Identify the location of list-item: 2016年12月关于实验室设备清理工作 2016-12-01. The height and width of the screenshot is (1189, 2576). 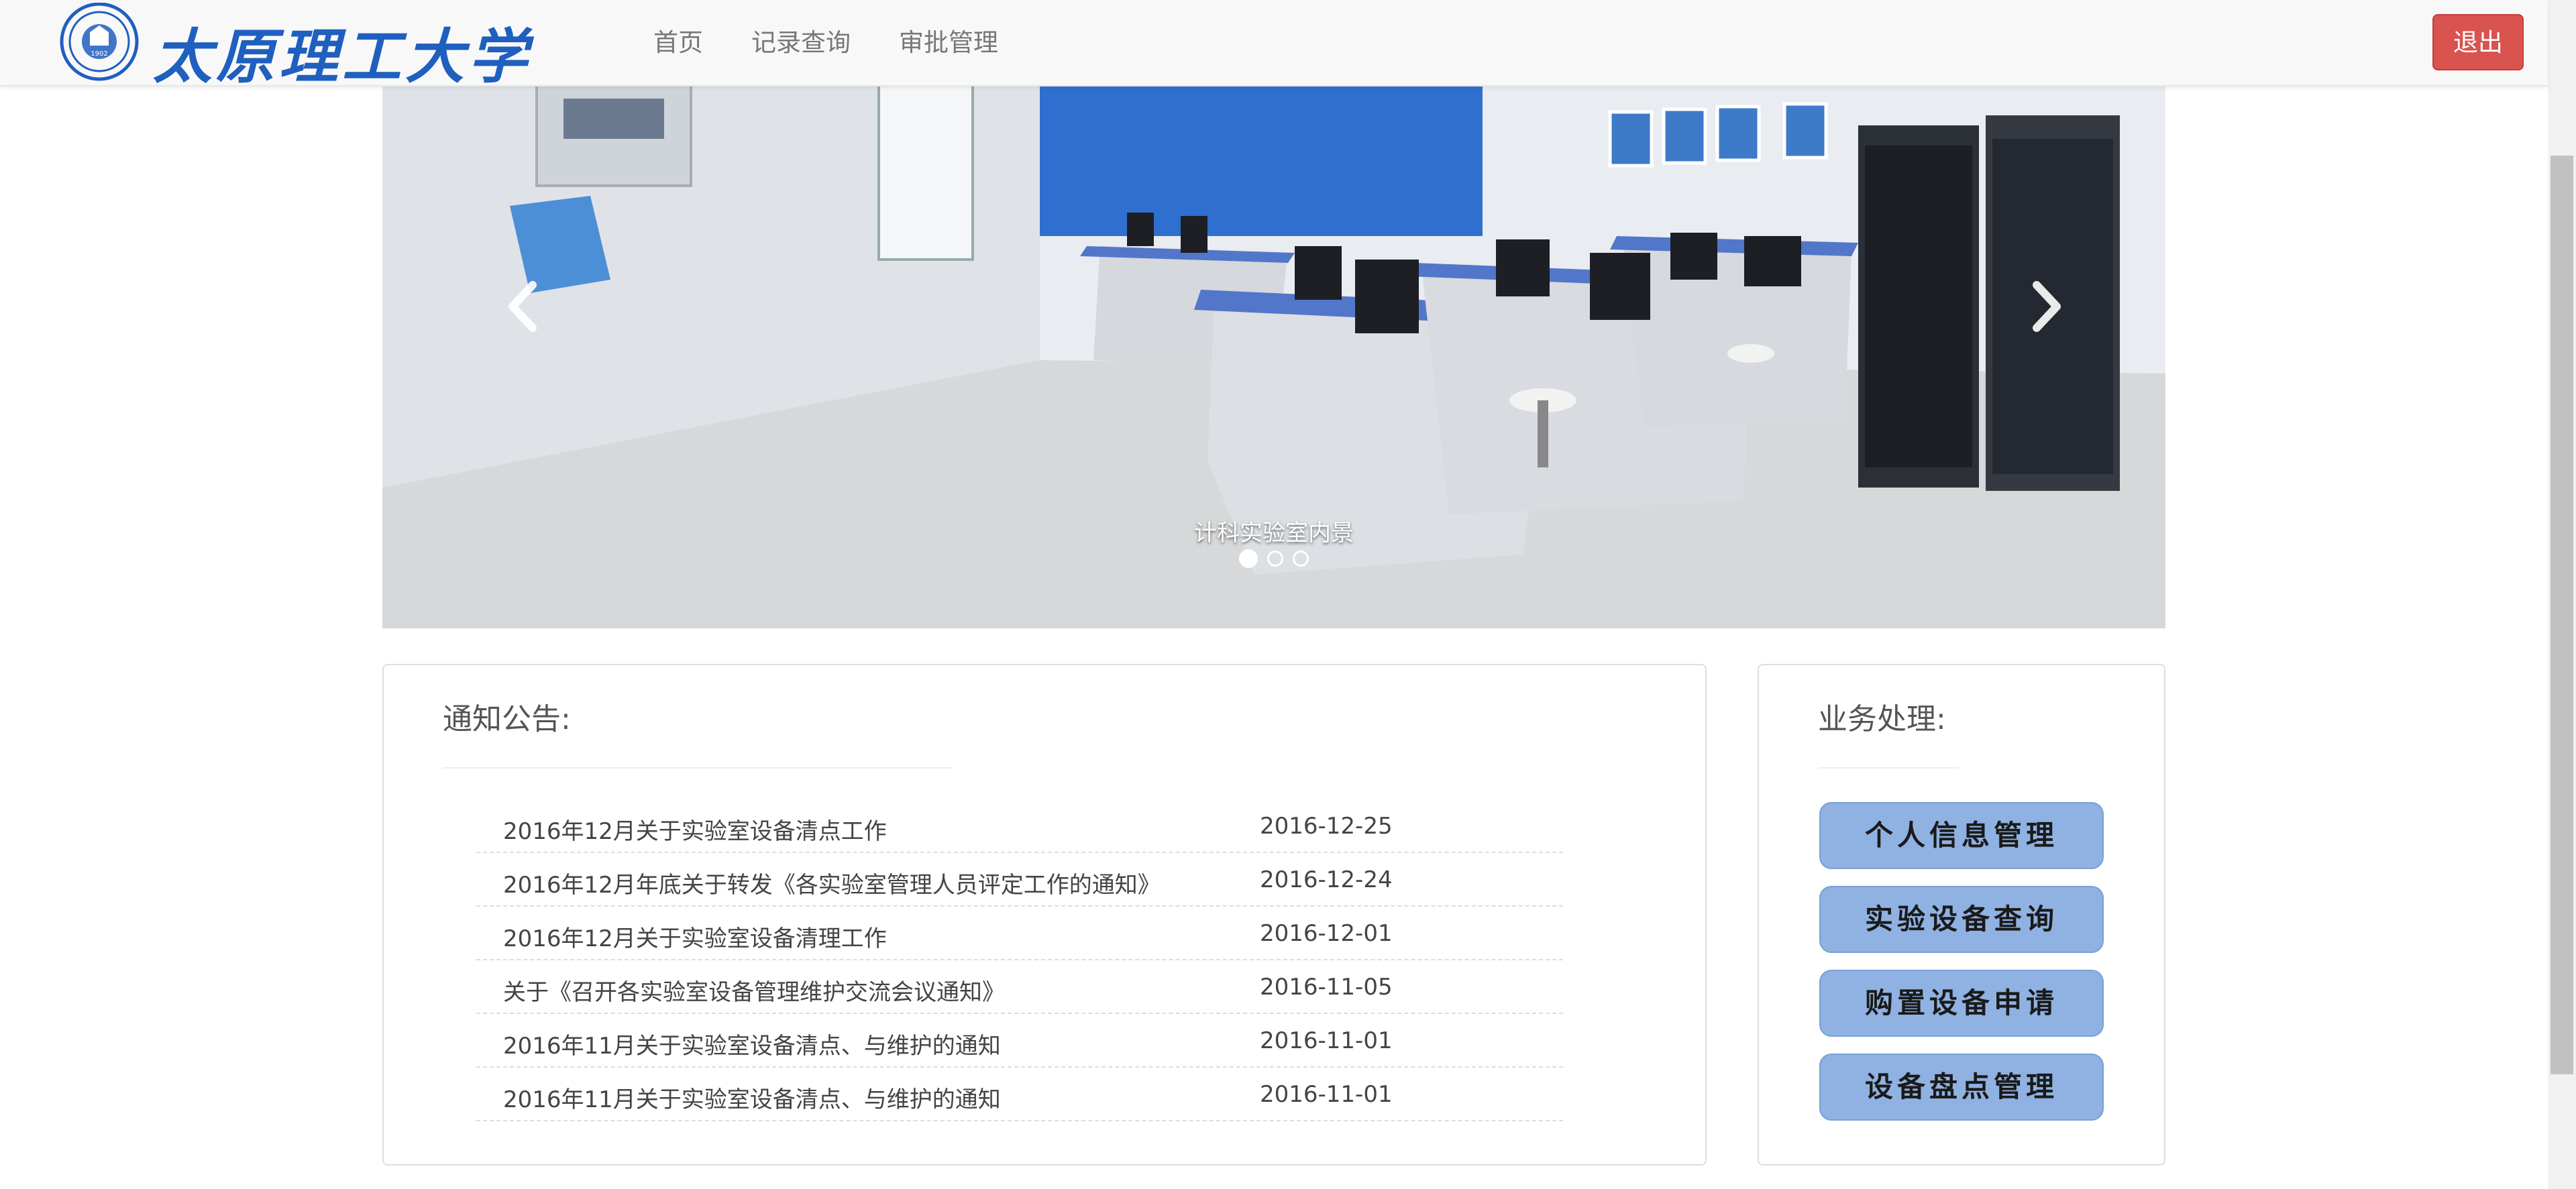
(1019, 933).